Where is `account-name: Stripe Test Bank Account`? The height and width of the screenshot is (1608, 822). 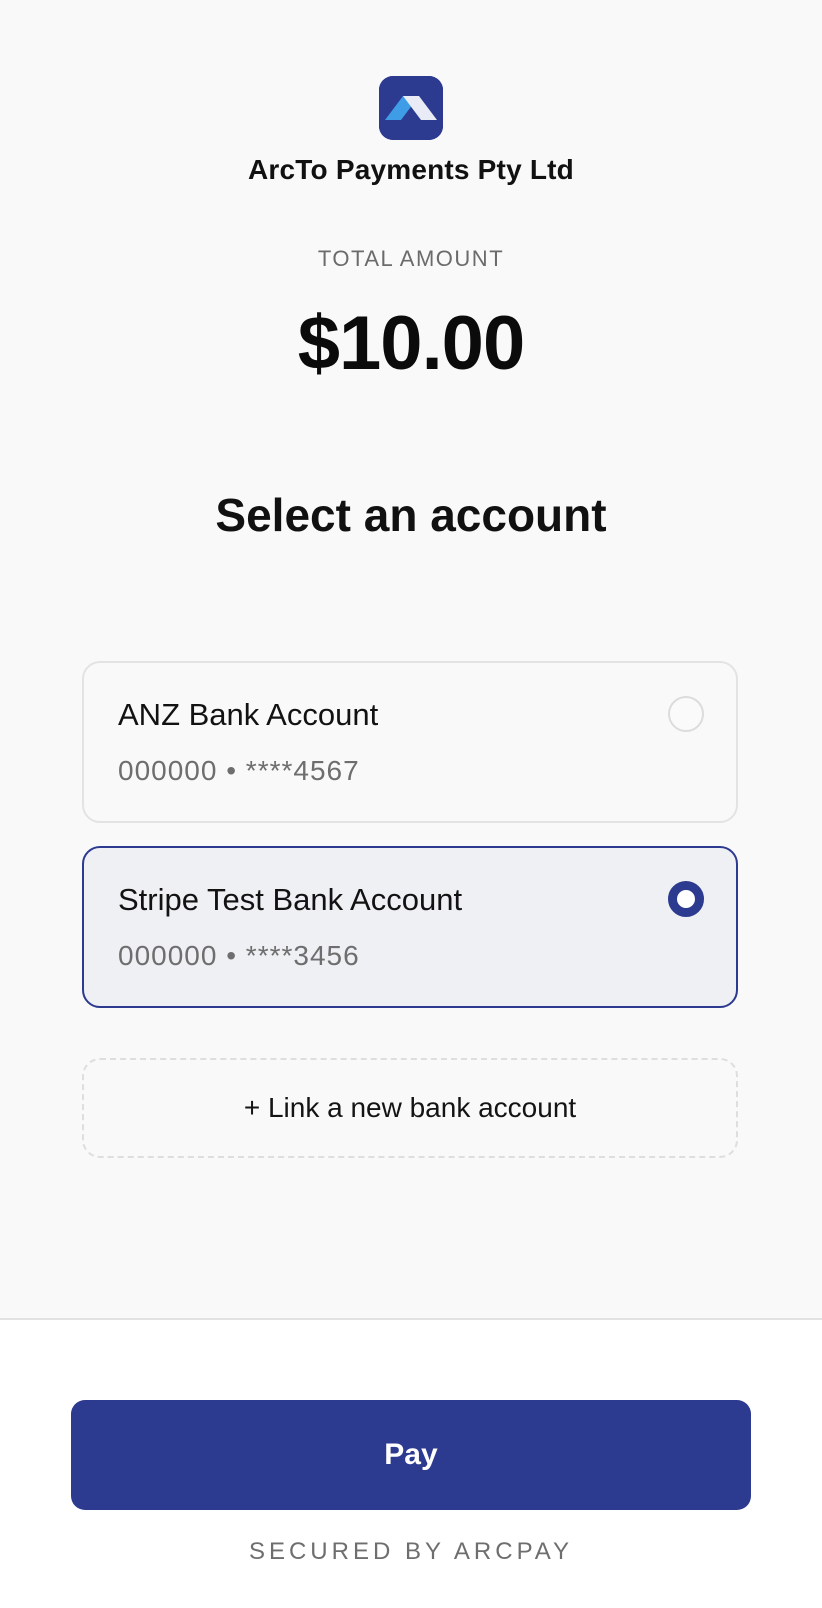
account-name: Stripe Test Bank Account is located at coordinates (290, 899).